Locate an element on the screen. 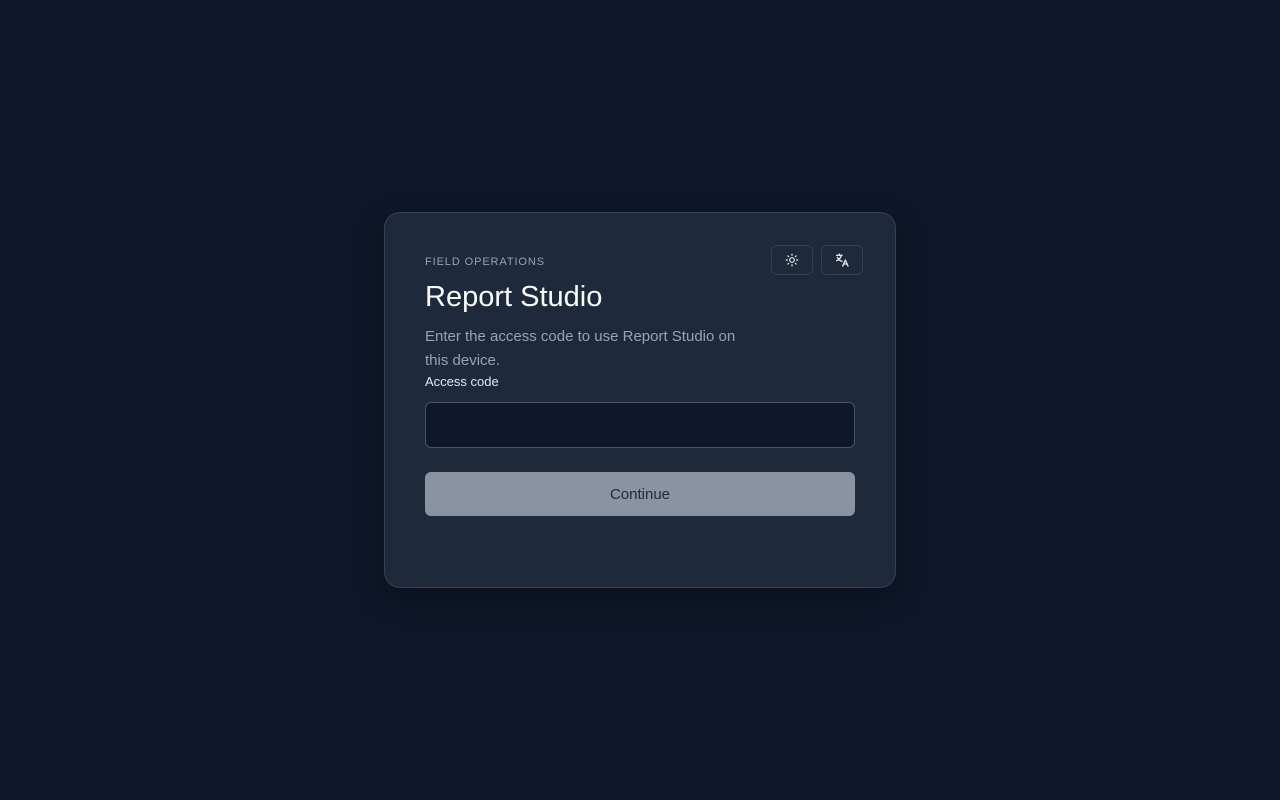 This screenshot has width=1280, height=800. translate-icon is located at coordinates (842, 260).